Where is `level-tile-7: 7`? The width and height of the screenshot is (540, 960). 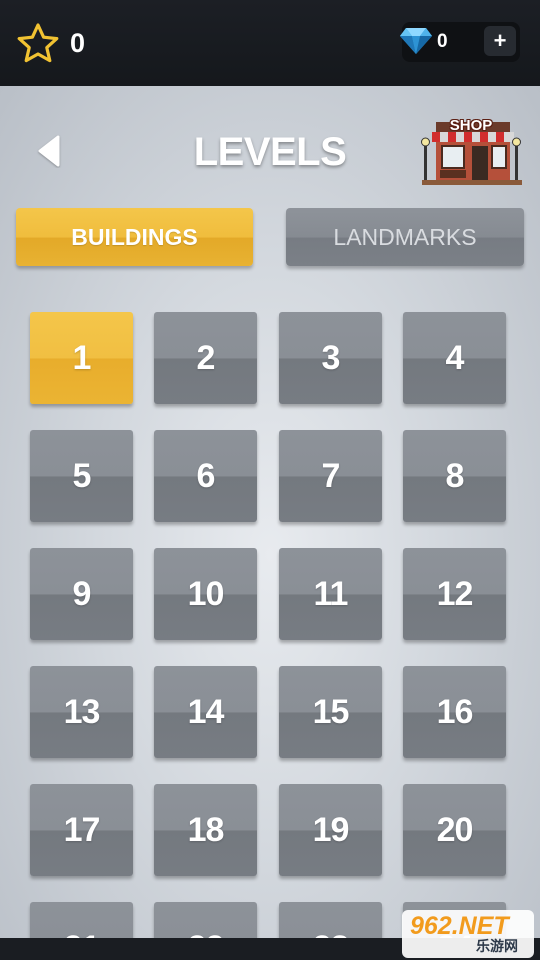
level-tile-7: 7 is located at coordinates (330, 476).